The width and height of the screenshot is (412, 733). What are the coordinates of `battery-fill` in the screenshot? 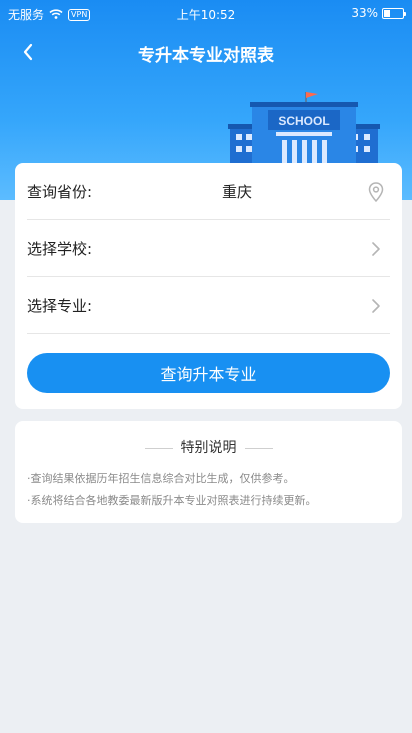 It's located at (387, 13).